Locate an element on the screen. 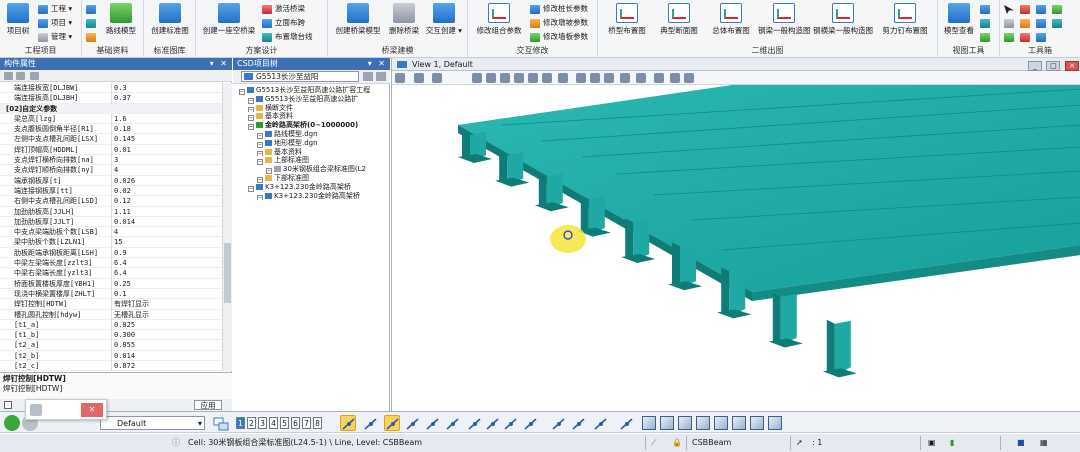 This screenshot has width=1080, height=452. floating-dialog: ✕ is located at coordinates (66, 409).